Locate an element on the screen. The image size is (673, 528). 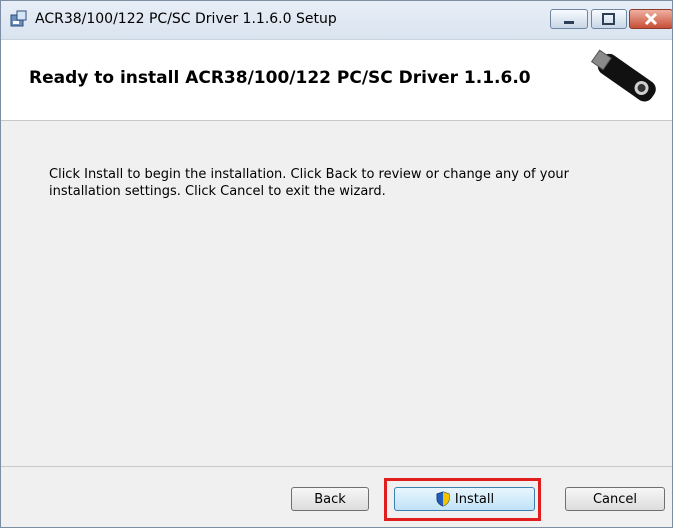
install-button: Install is located at coordinates (464, 499).